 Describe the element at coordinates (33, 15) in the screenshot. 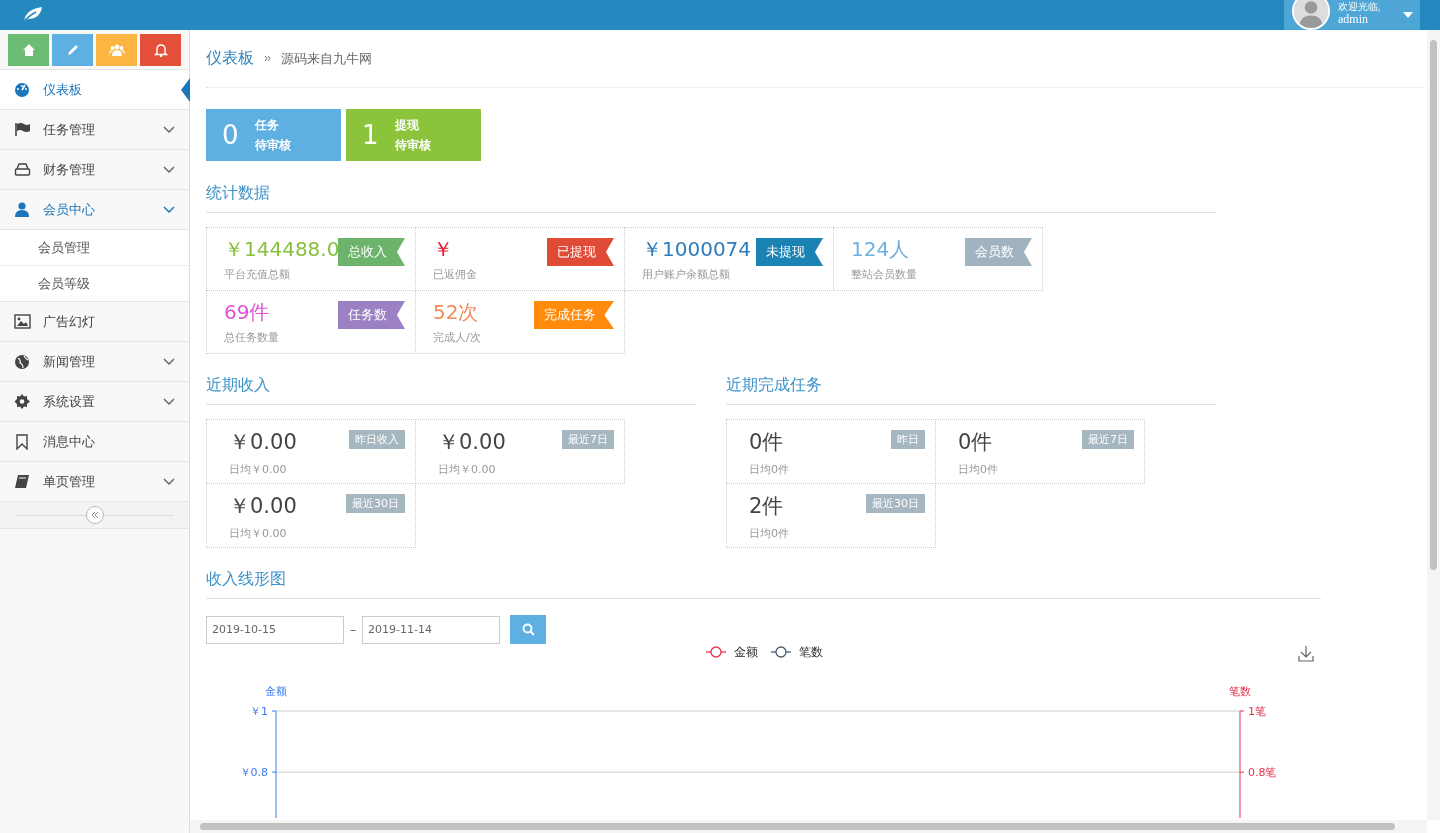

I see `leaf-logo-icon` at that location.